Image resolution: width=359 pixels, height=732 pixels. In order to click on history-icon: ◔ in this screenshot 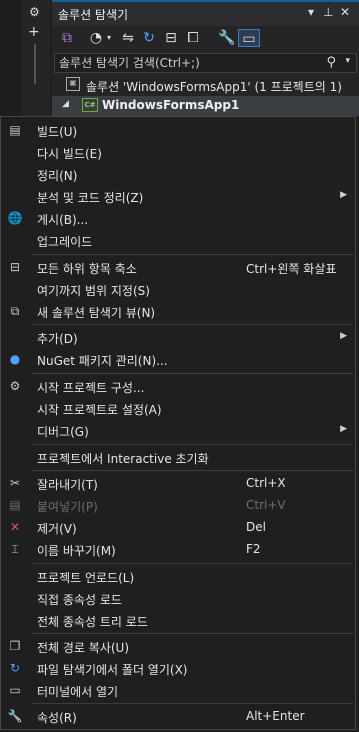, I will do `click(96, 38)`.